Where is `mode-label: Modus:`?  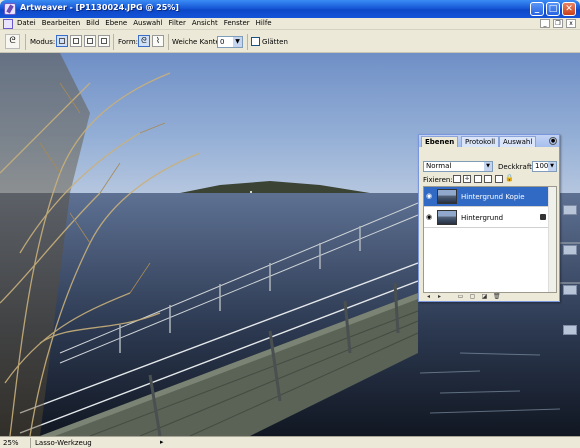
mode-label: Modus: is located at coordinates (43, 42).